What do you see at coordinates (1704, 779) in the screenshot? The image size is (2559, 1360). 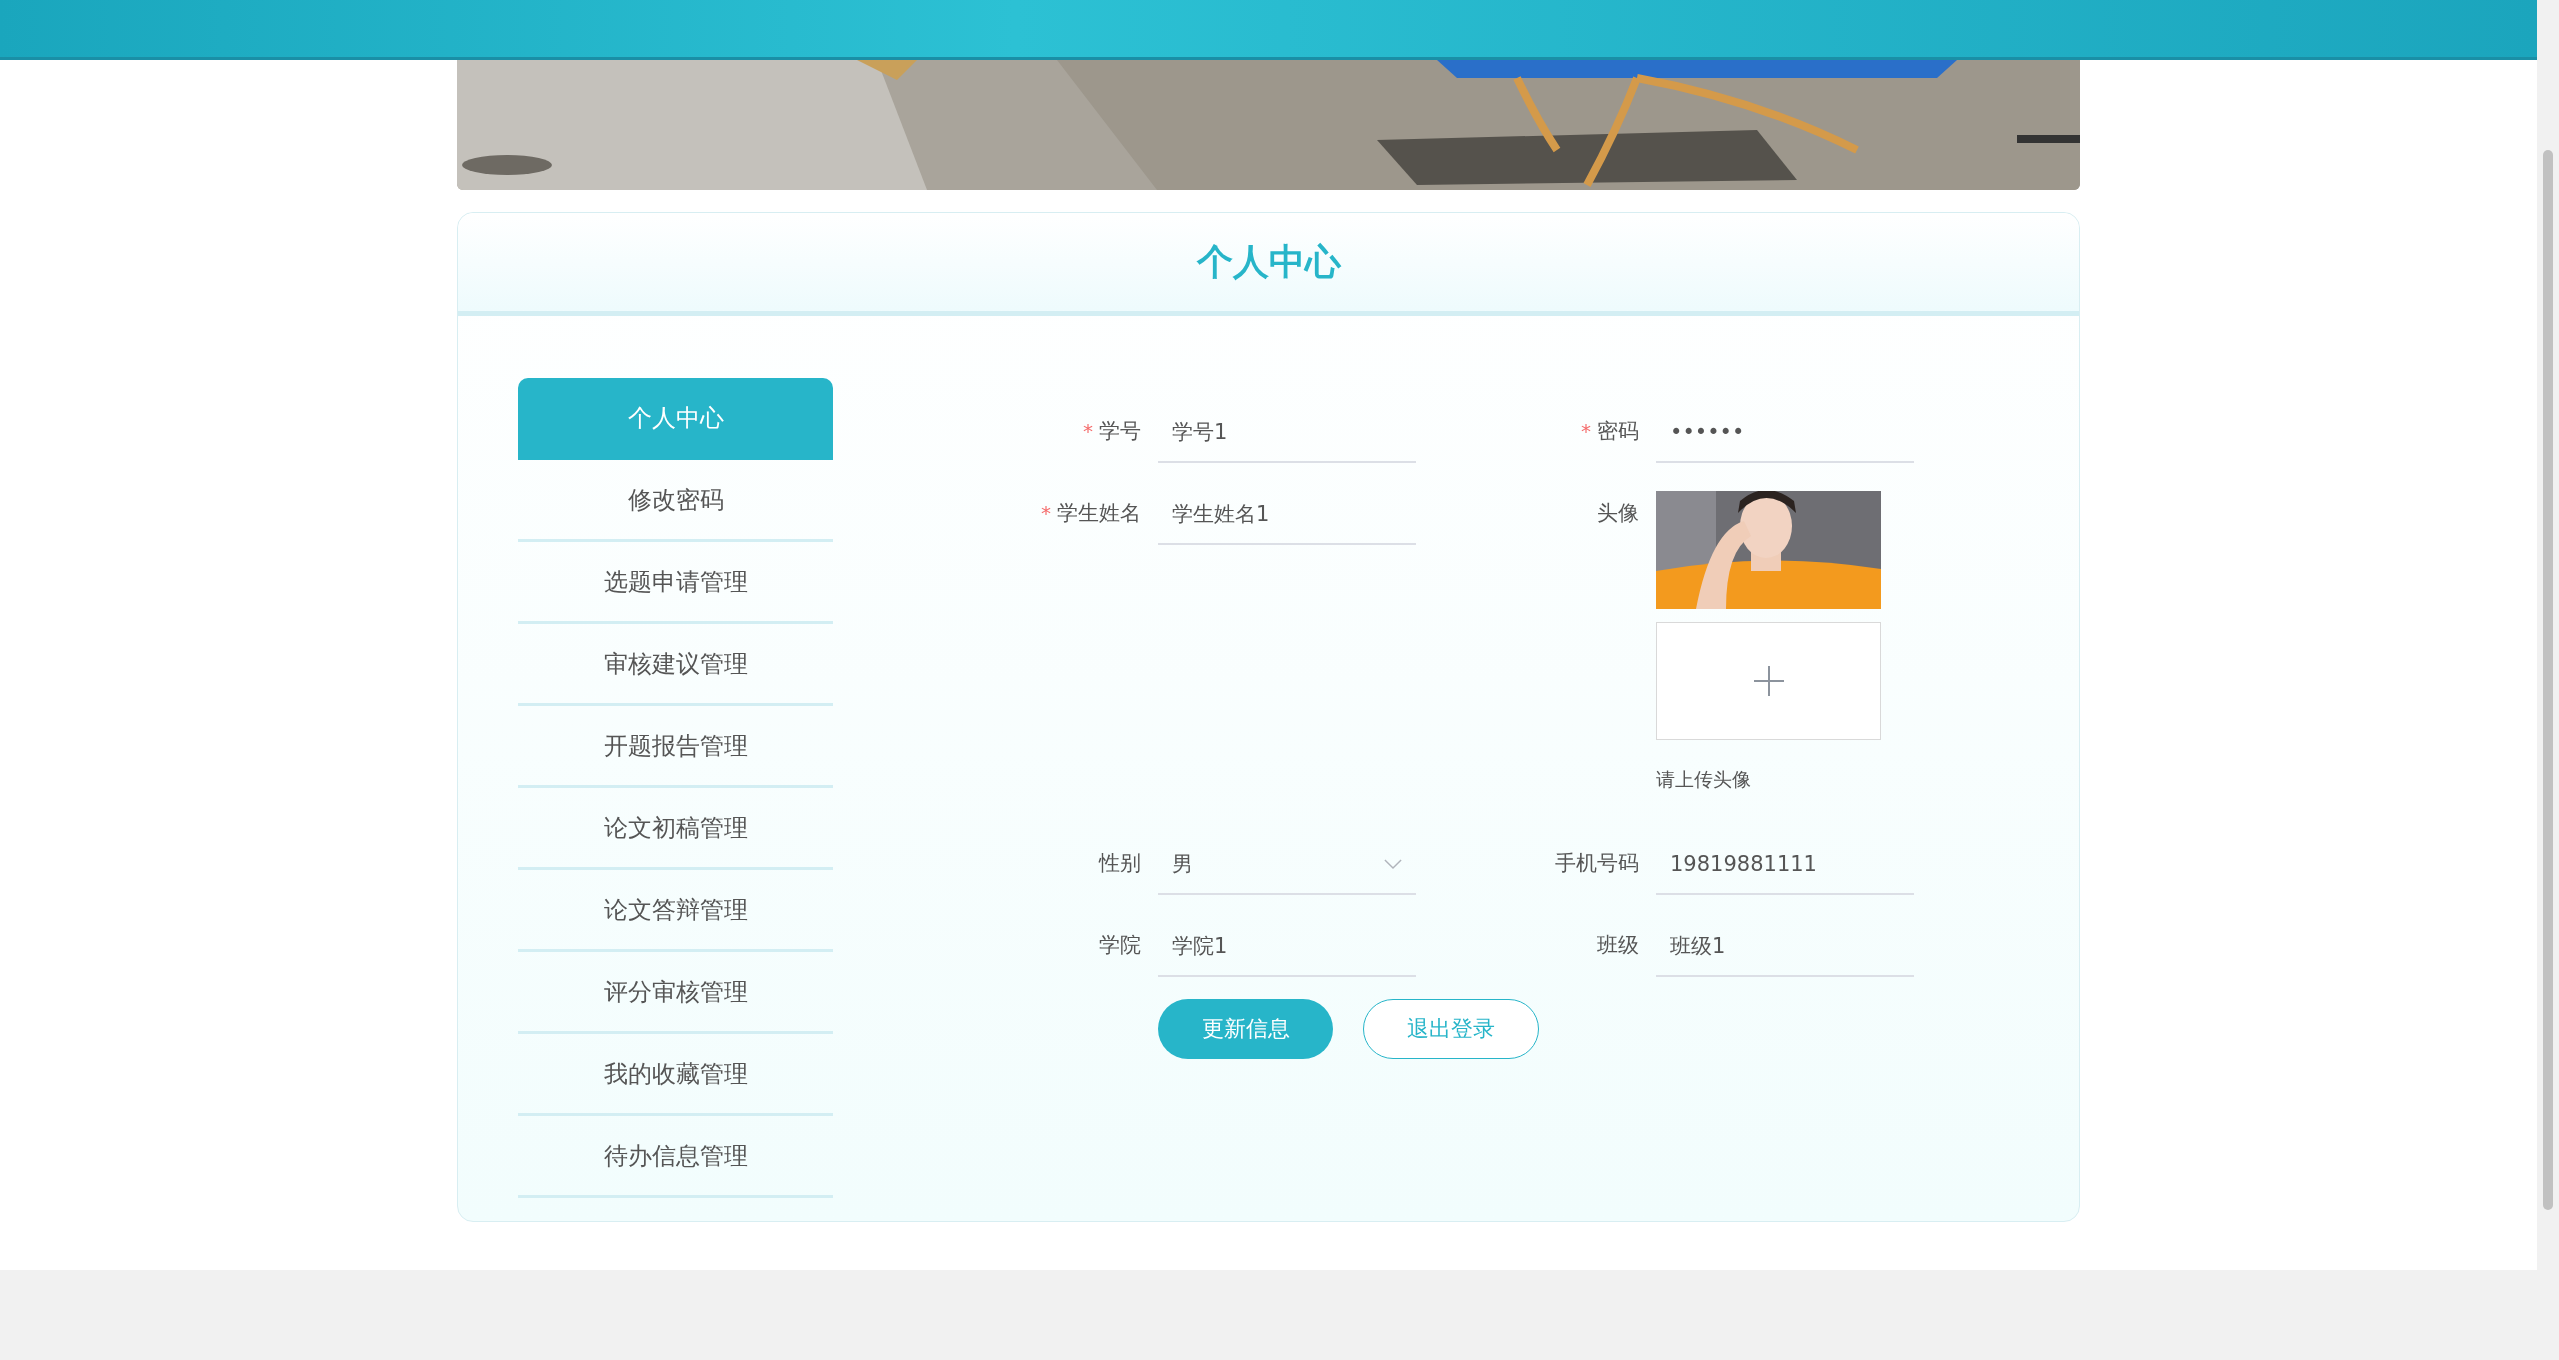 I see `upload-hint: 请上传头像` at bounding box center [1704, 779].